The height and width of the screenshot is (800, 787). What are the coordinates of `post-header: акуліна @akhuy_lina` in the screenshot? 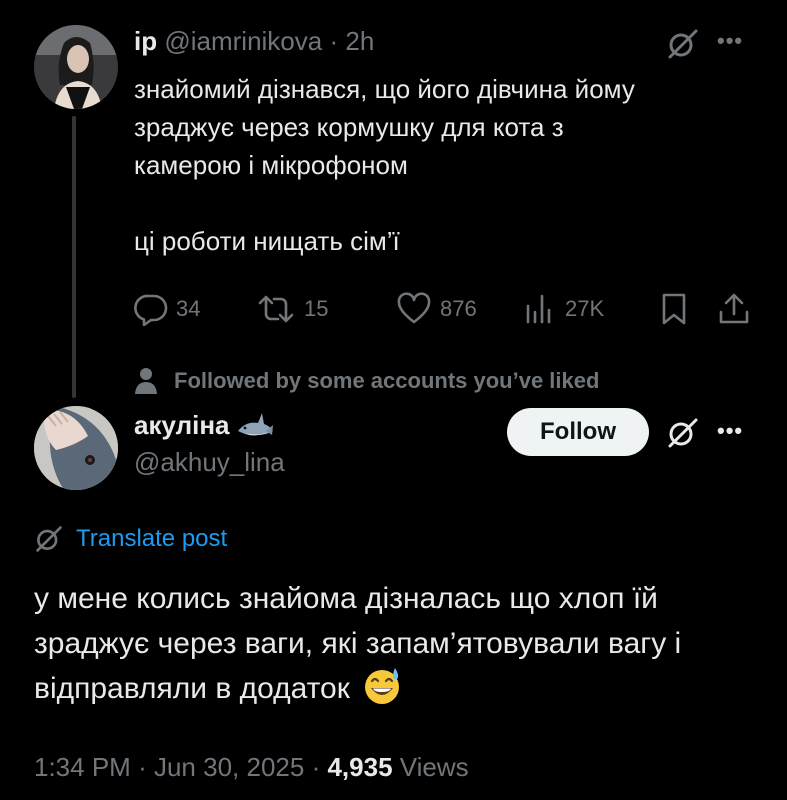 It's located at (209, 444).